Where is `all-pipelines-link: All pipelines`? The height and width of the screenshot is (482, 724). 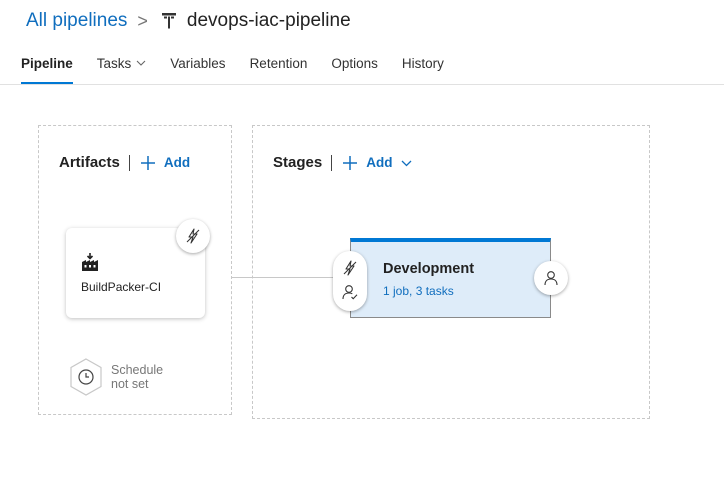 all-pipelines-link: All pipelines is located at coordinates (76, 21).